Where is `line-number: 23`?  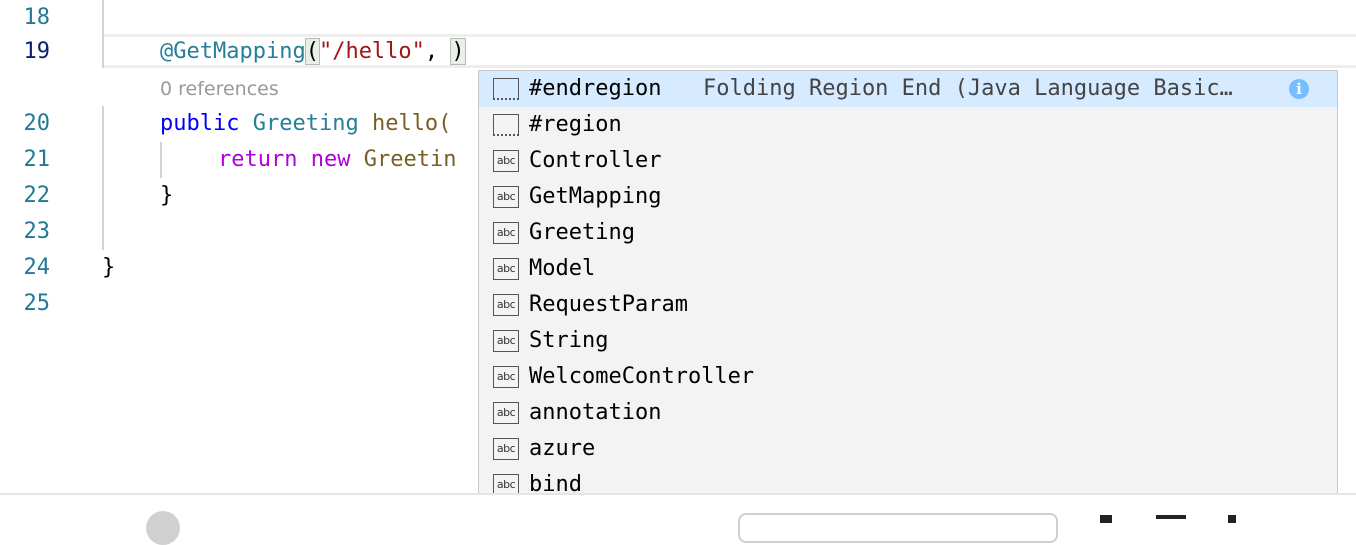
line-number: 23 is located at coordinates (37, 231).